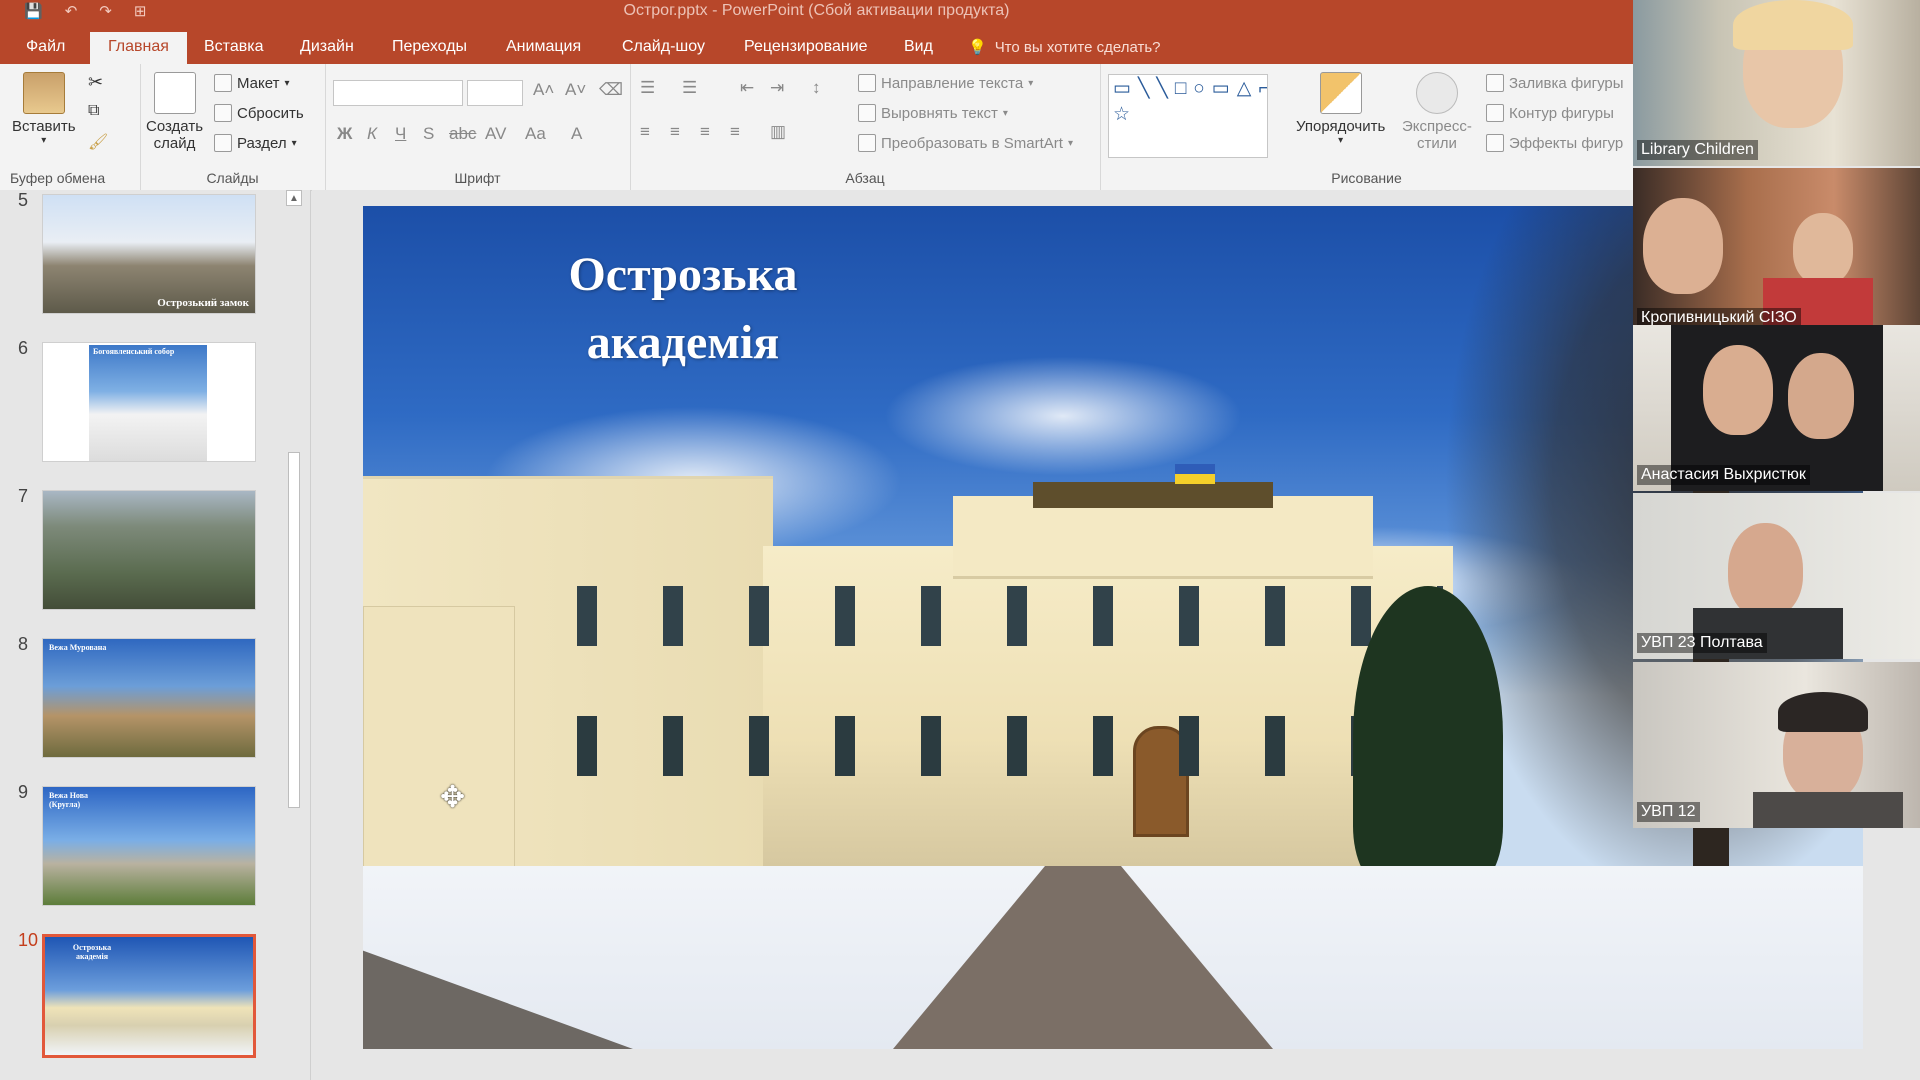 The height and width of the screenshot is (1080, 1920). What do you see at coordinates (294, 198) in the screenshot?
I see `scroll-up-icon: ▲` at bounding box center [294, 198].